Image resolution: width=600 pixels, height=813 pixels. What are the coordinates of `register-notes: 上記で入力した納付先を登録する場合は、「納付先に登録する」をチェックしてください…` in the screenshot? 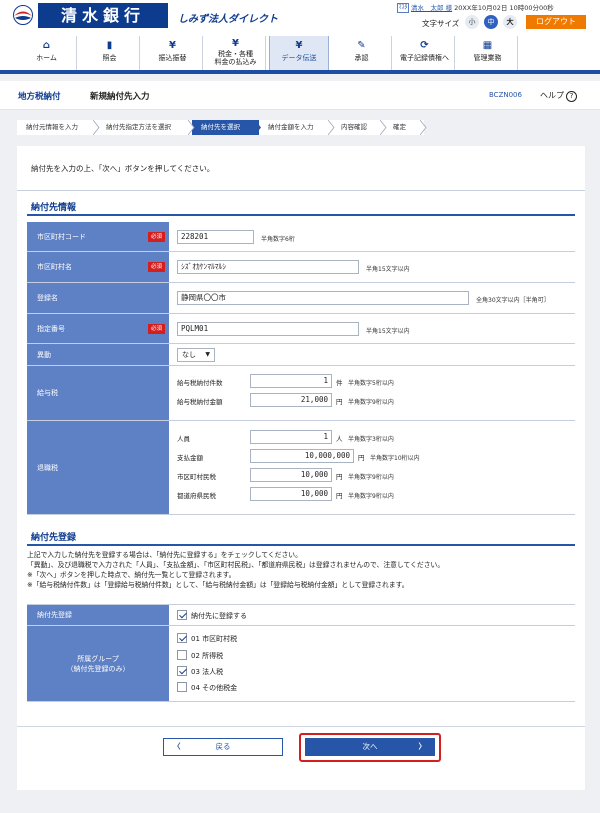 It's located at (236, 570).